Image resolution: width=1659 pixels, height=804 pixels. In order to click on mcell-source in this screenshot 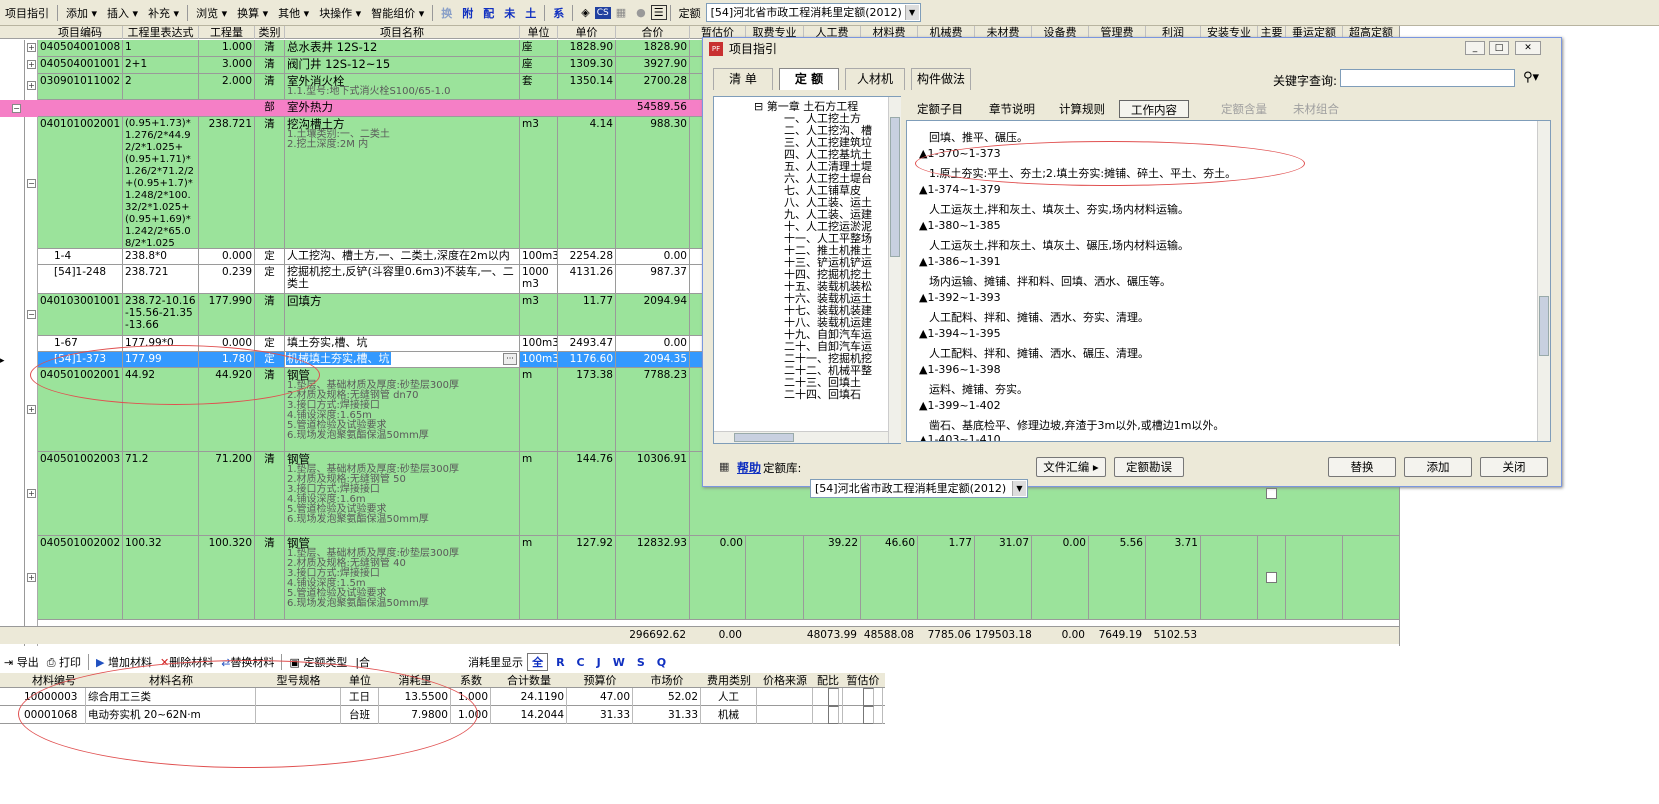, I will do `click(785, 697)`.